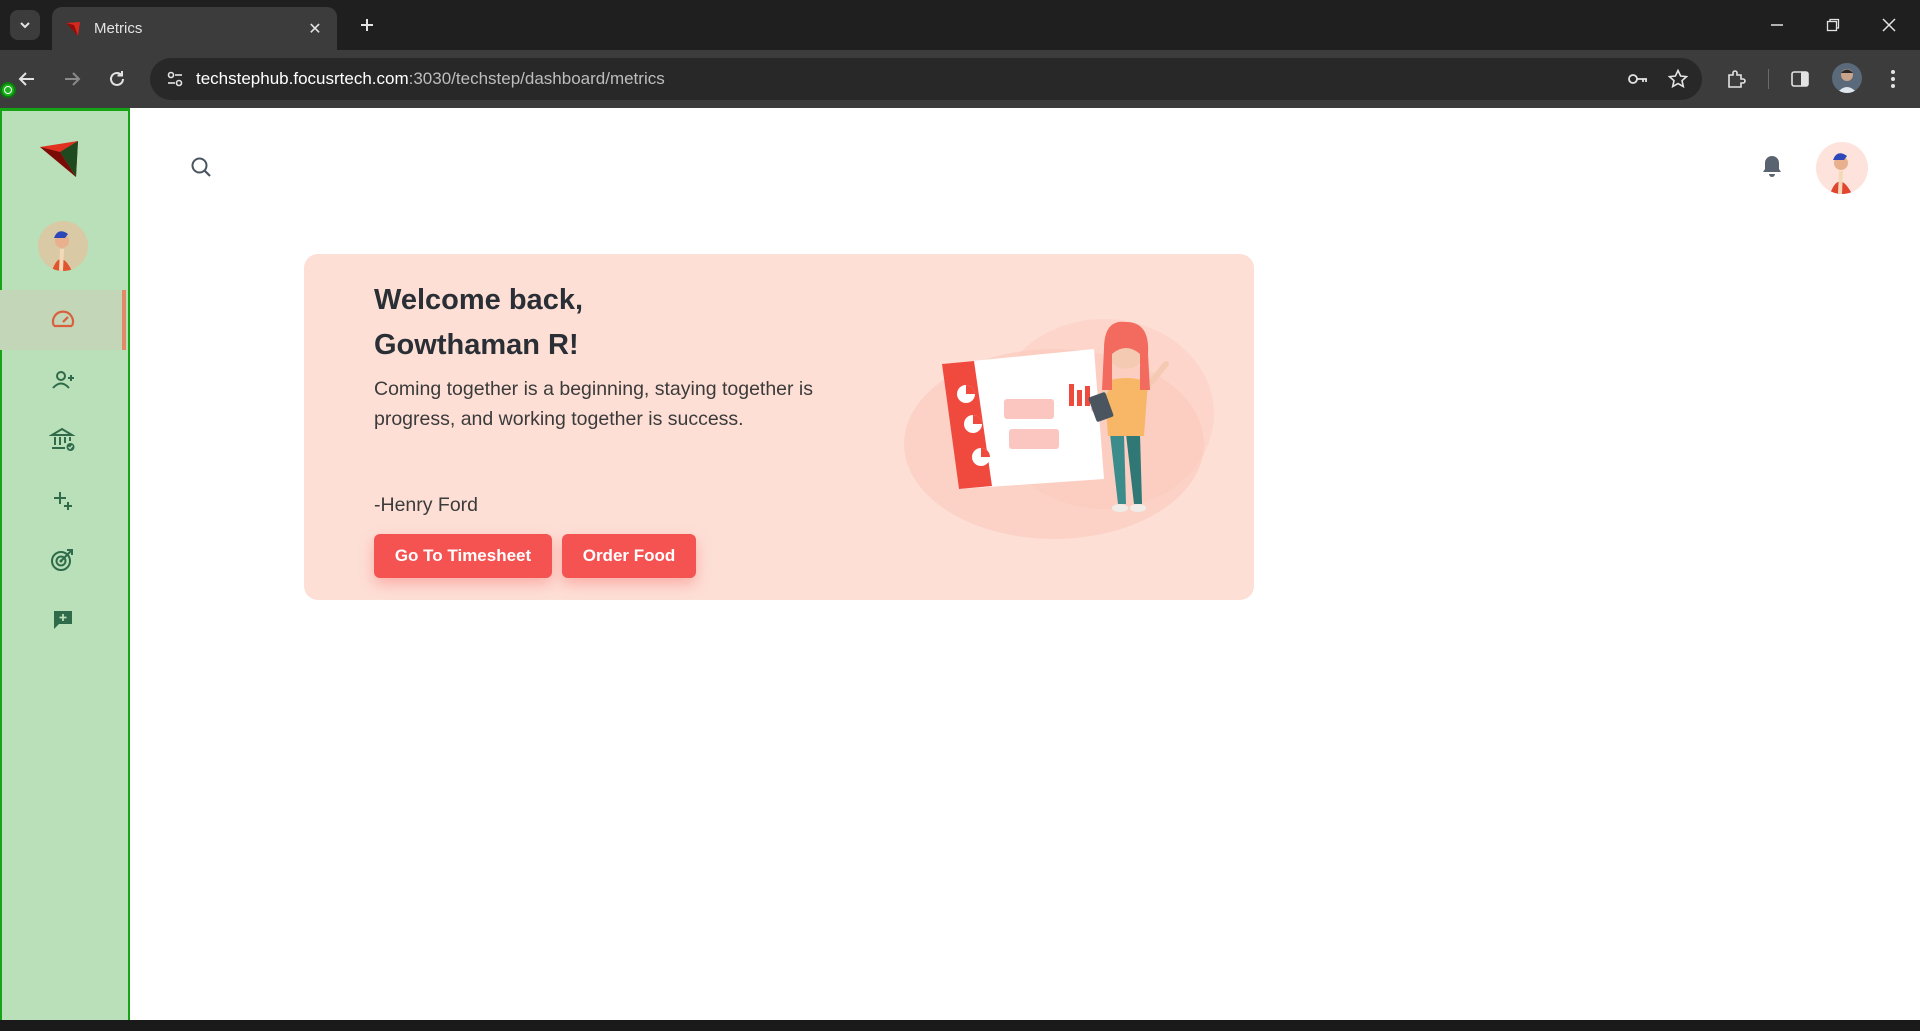 Image resolution: width=1920 pixels, height=1031 pixels. I want to click on bank-icon, so click(62, 439).